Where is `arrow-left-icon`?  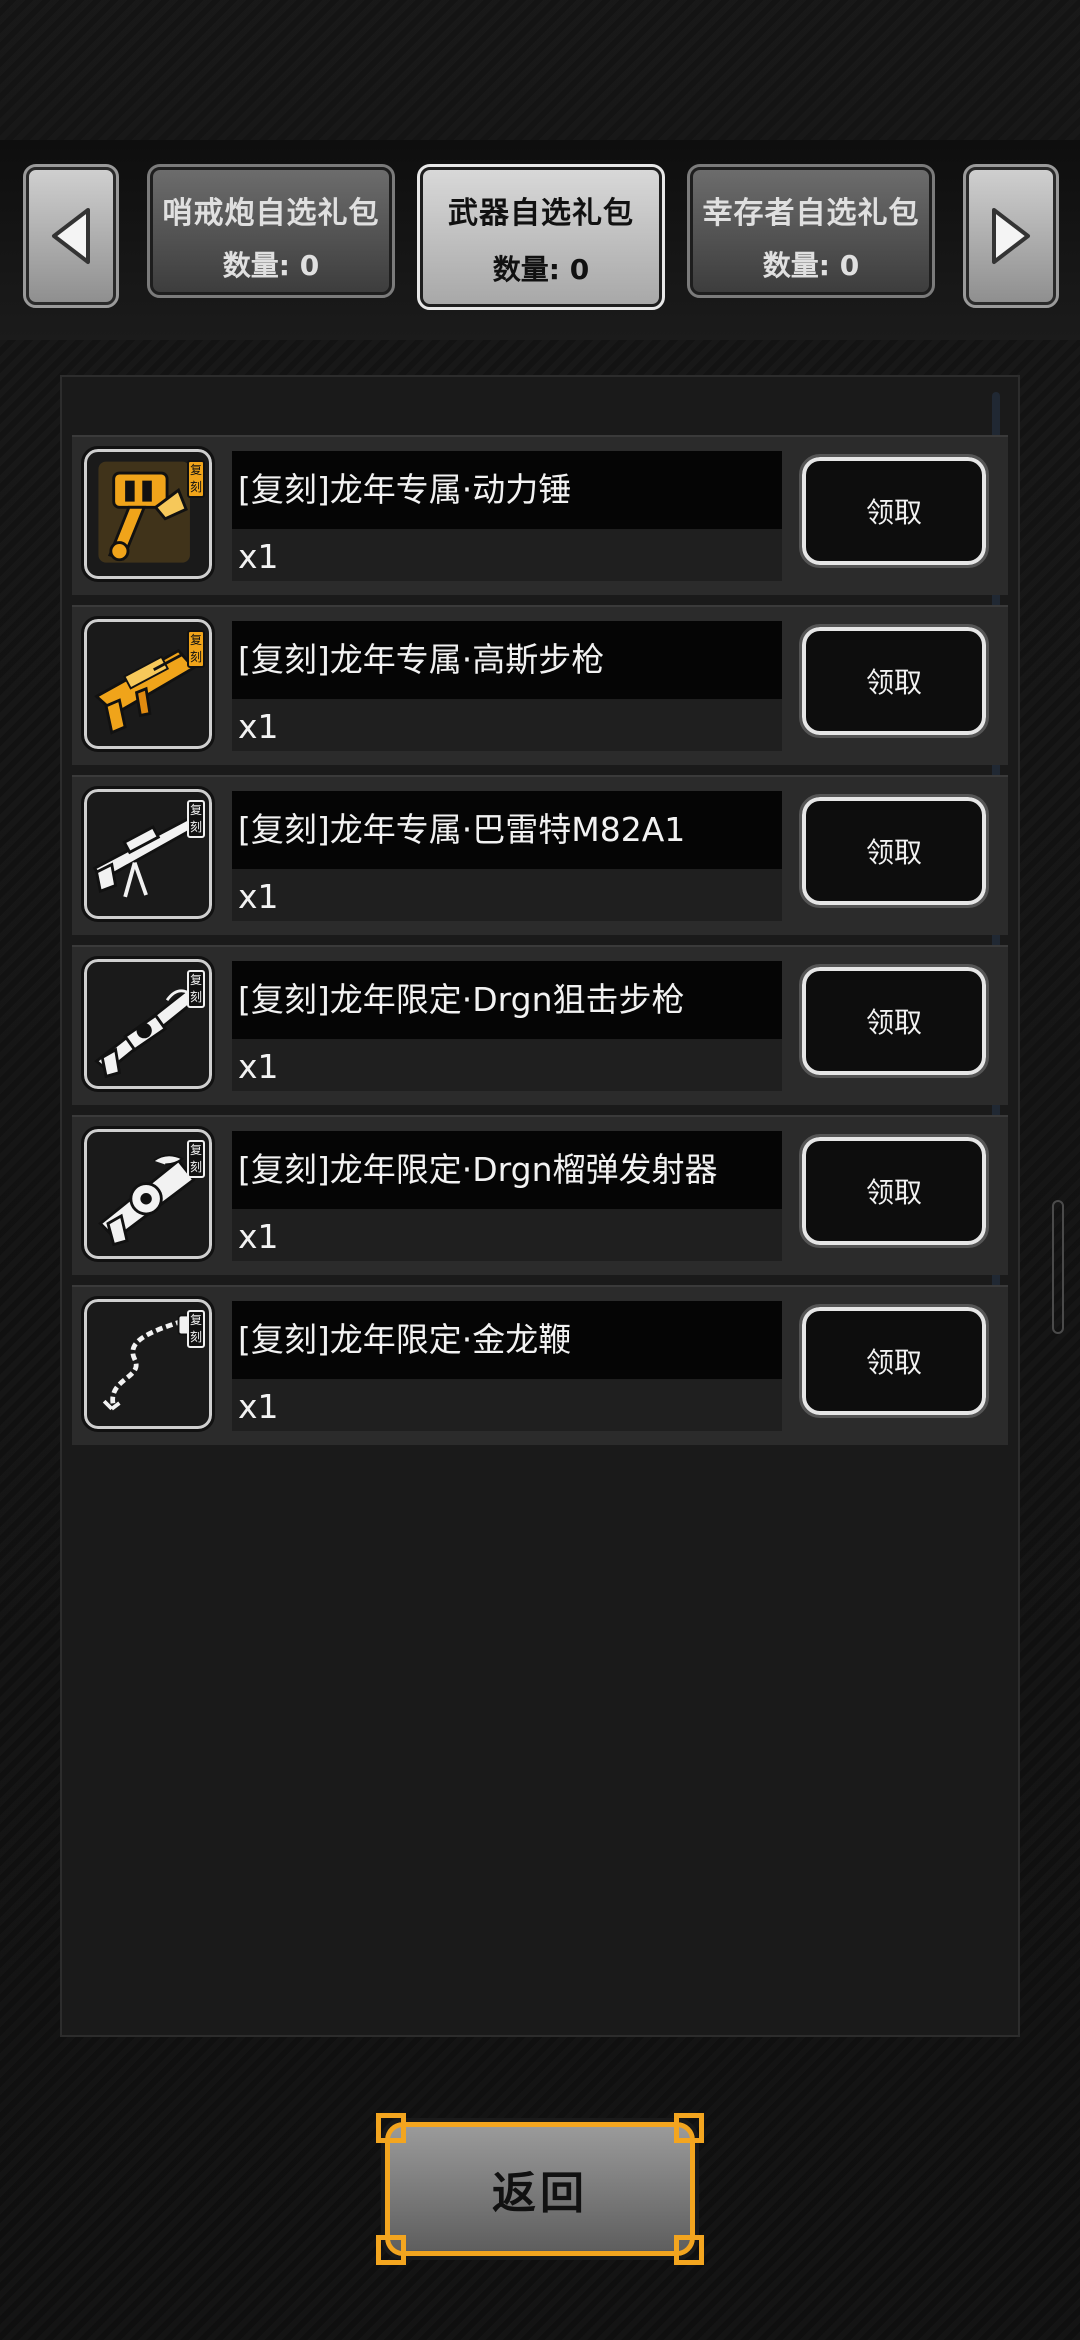
arrow-left-icon is located at coordinates (71, 236).